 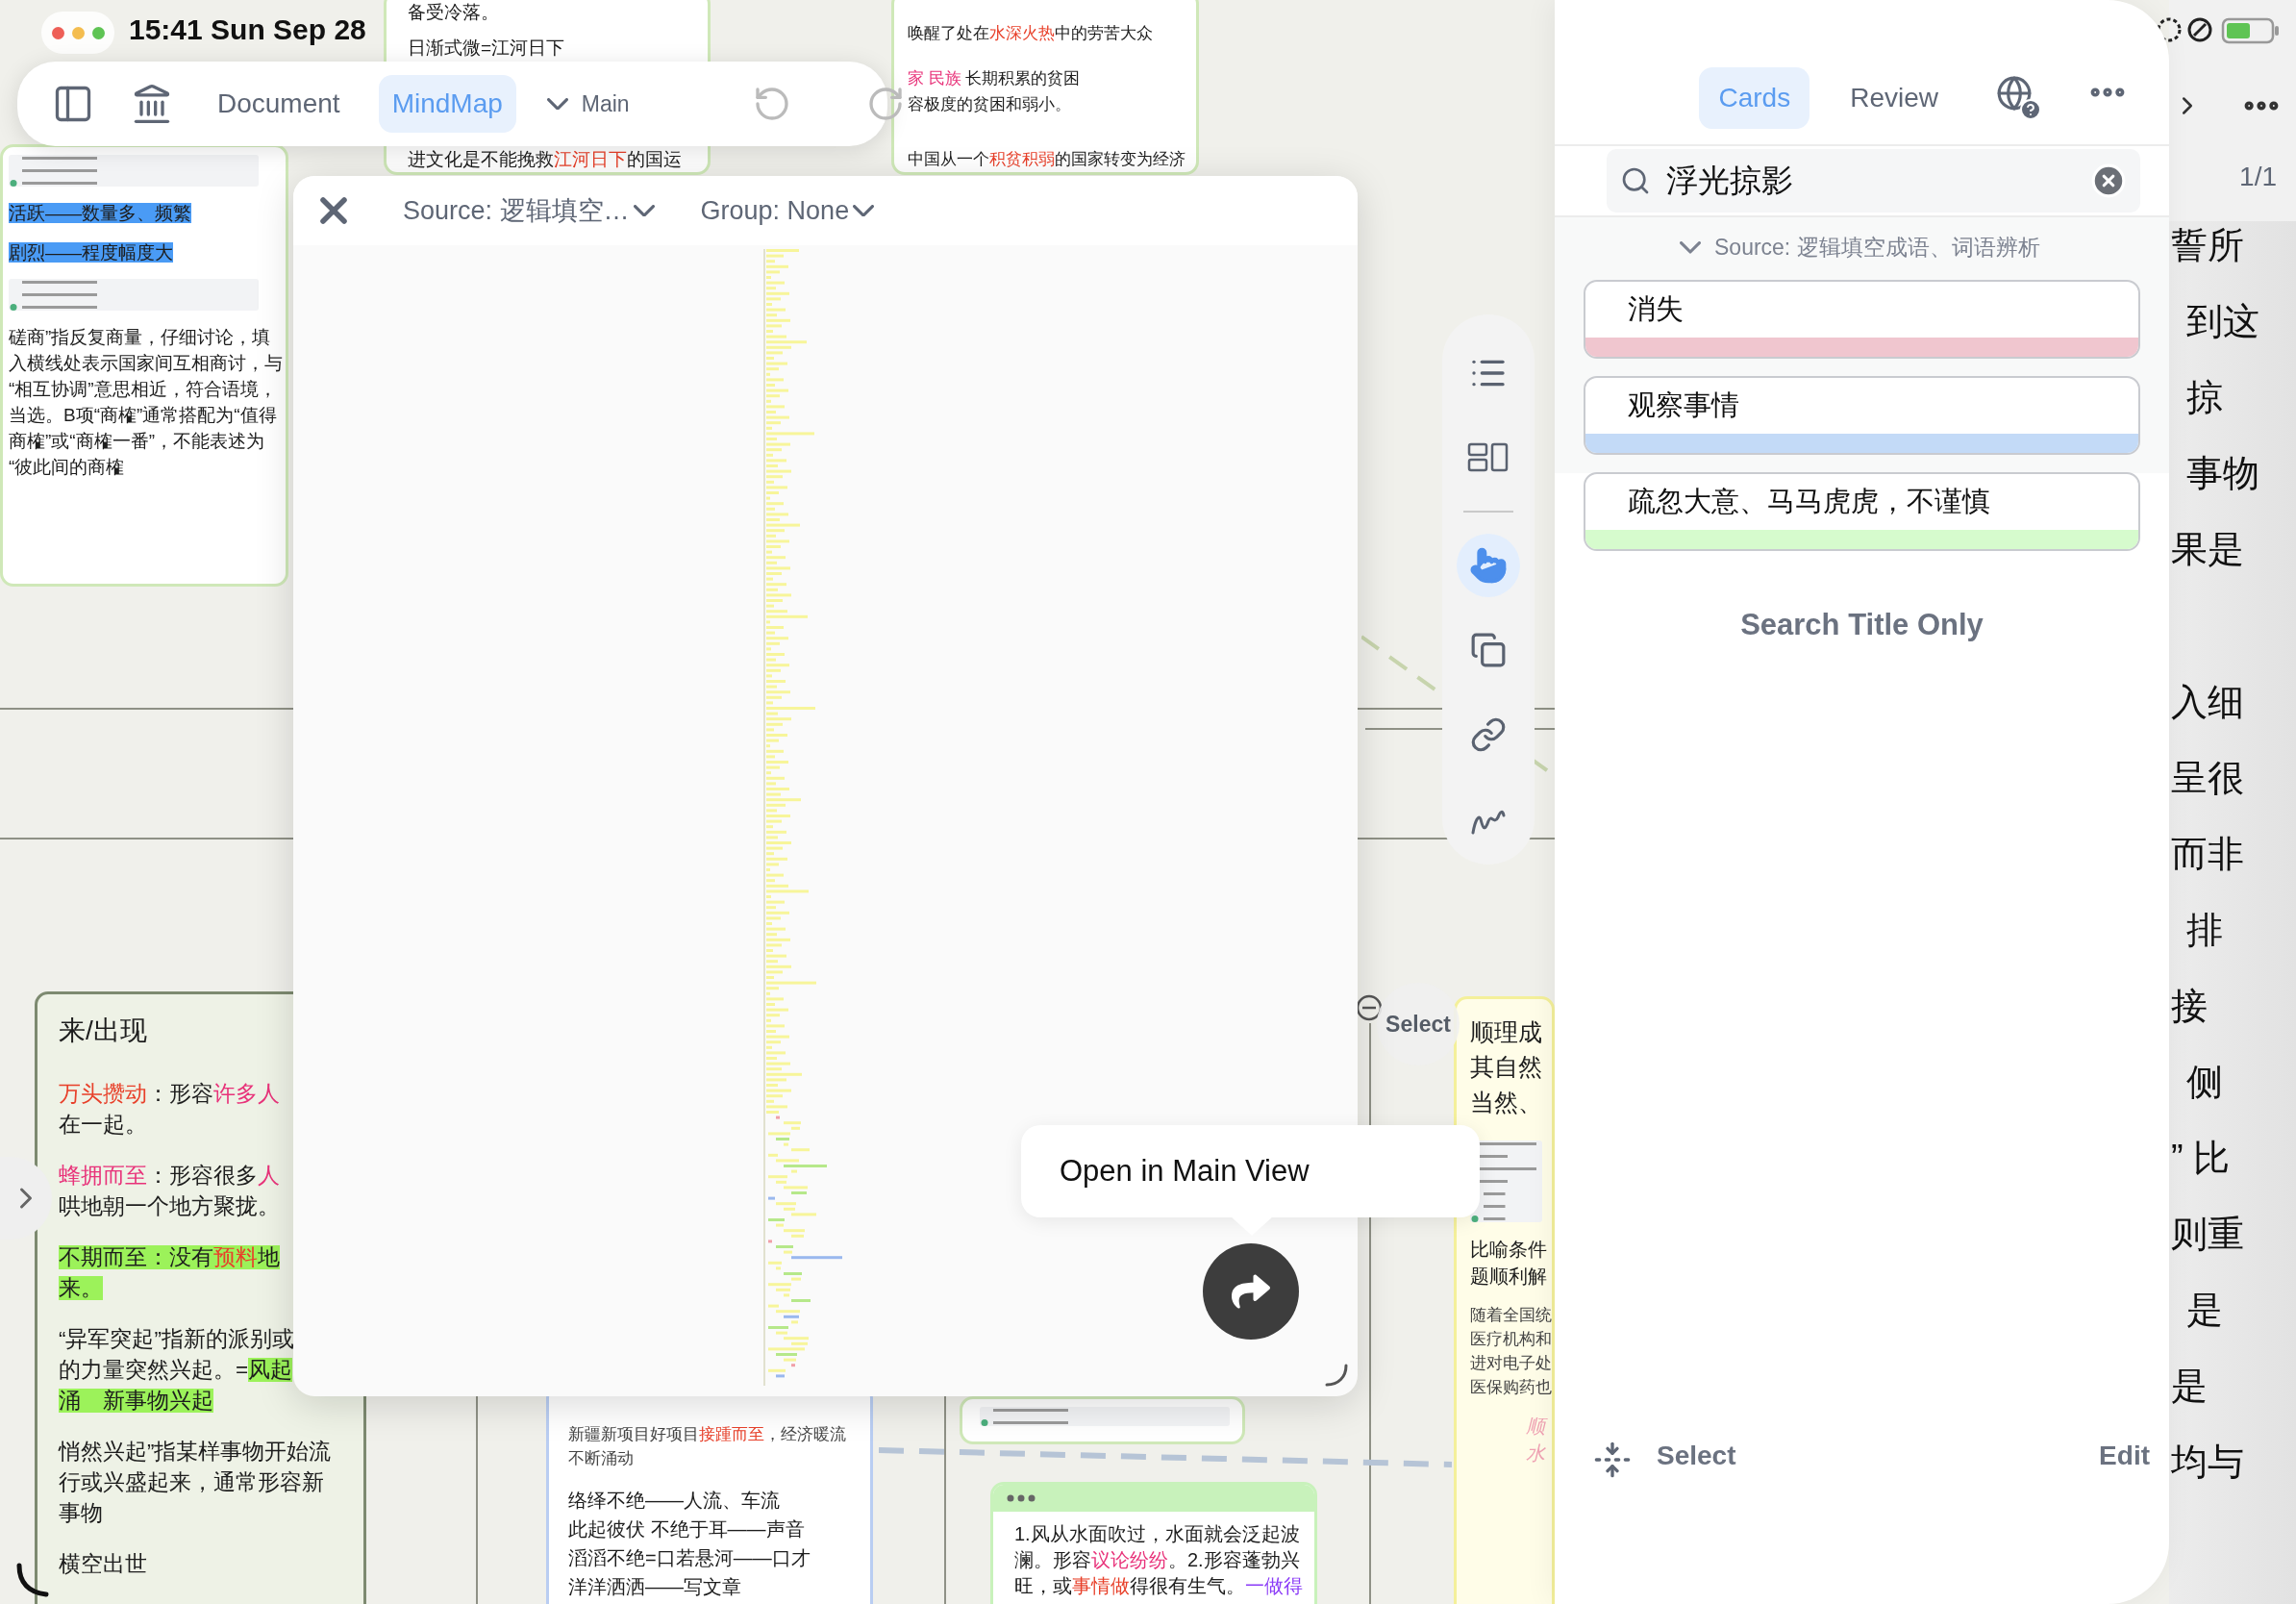 What do you see at coordinates (2204, 1082) in the screenshot?
I see `document-text: 侧` at bounding box center [2204, 1082].